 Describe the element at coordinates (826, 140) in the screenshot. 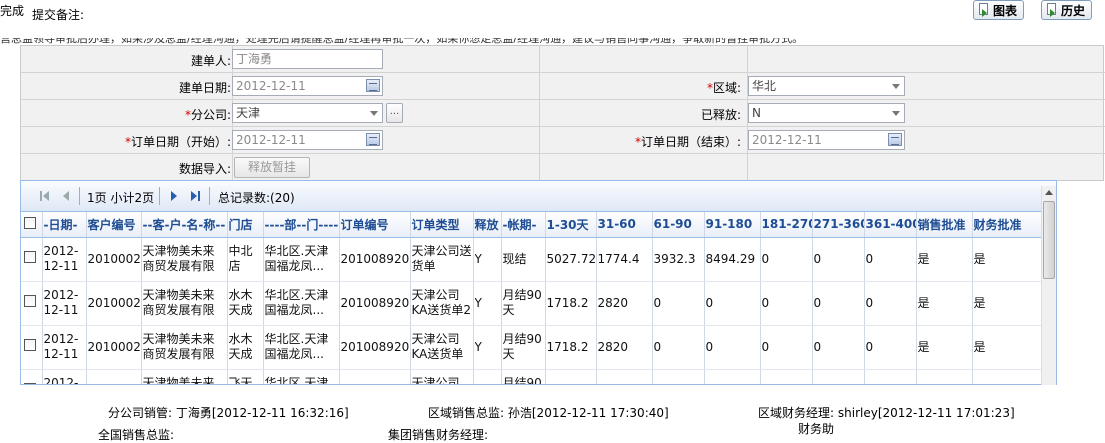

I see `order-end-field: 2012-12-11` at that location.